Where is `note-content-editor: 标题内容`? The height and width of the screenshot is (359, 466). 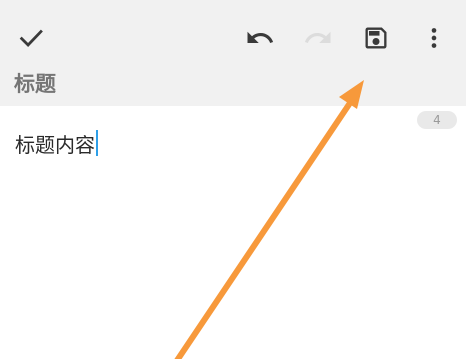
note-content-editor: 标题内容 is located at coordinates (56, 143).